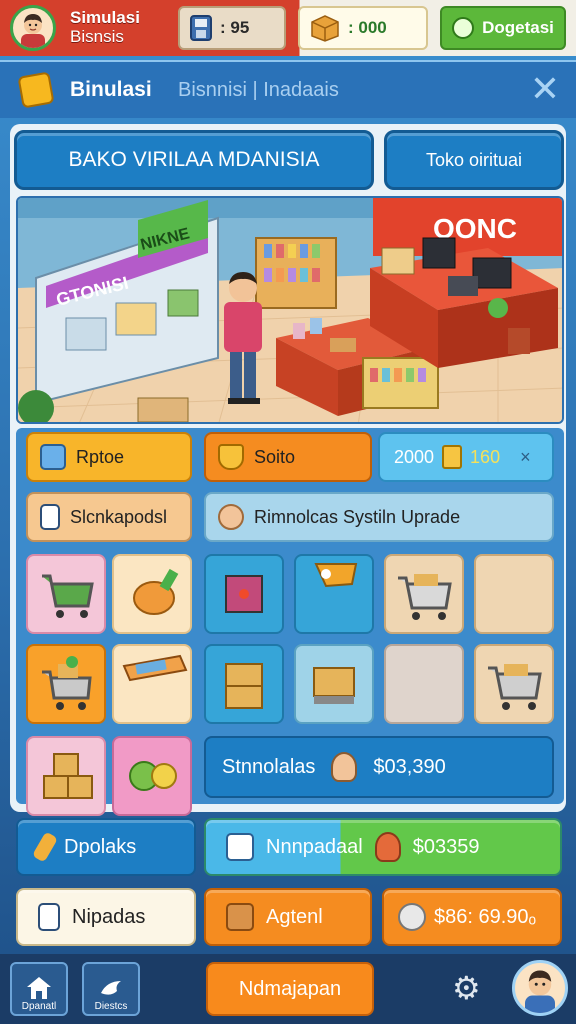  Describe the element at coordinates (414, 456) in the screenshot. I see `counter-value: 2000` at that location.